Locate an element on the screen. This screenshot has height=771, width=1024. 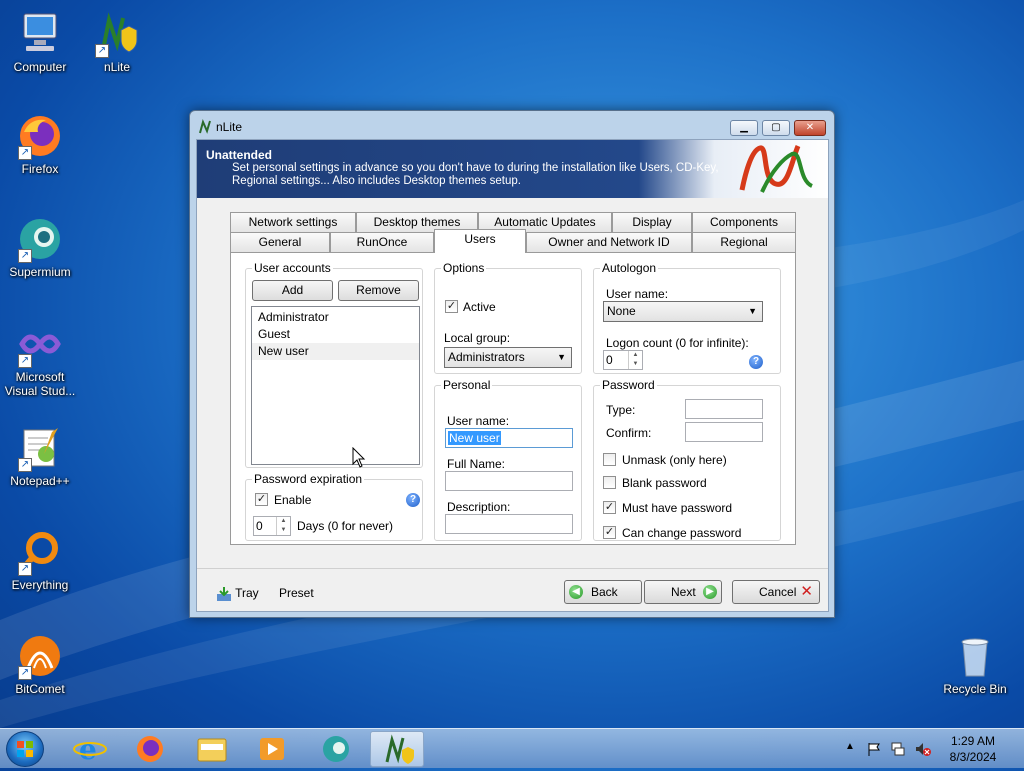
firefox-icon is located at coordinates (150, 749).